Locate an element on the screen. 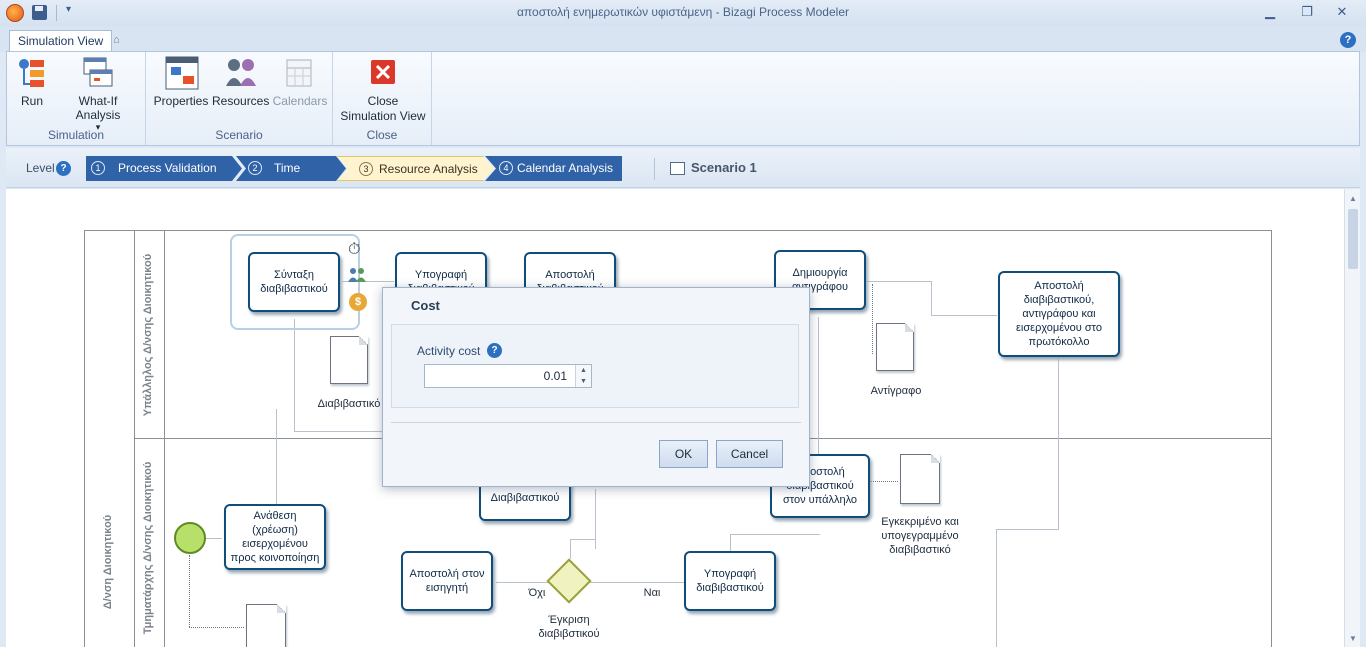  gateway-label: Έγκριση διαβιβστικού is located at coordinates (569, 627).